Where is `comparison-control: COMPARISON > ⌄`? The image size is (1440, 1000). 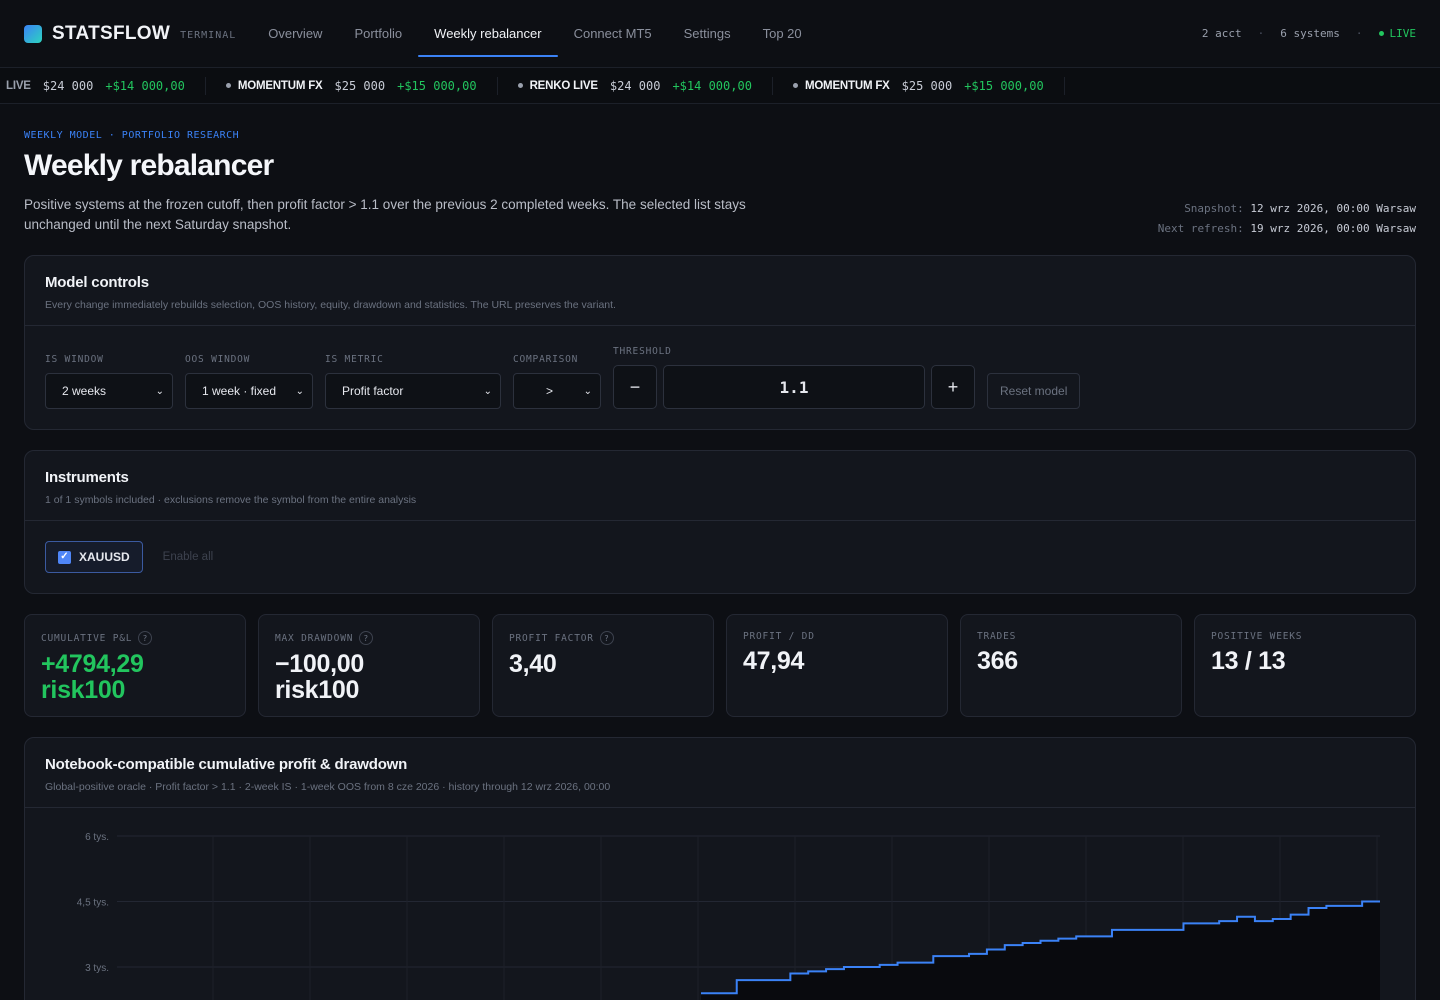 comparison-control: COMPARISON > ⌄ is located at coordinates (557, 381).